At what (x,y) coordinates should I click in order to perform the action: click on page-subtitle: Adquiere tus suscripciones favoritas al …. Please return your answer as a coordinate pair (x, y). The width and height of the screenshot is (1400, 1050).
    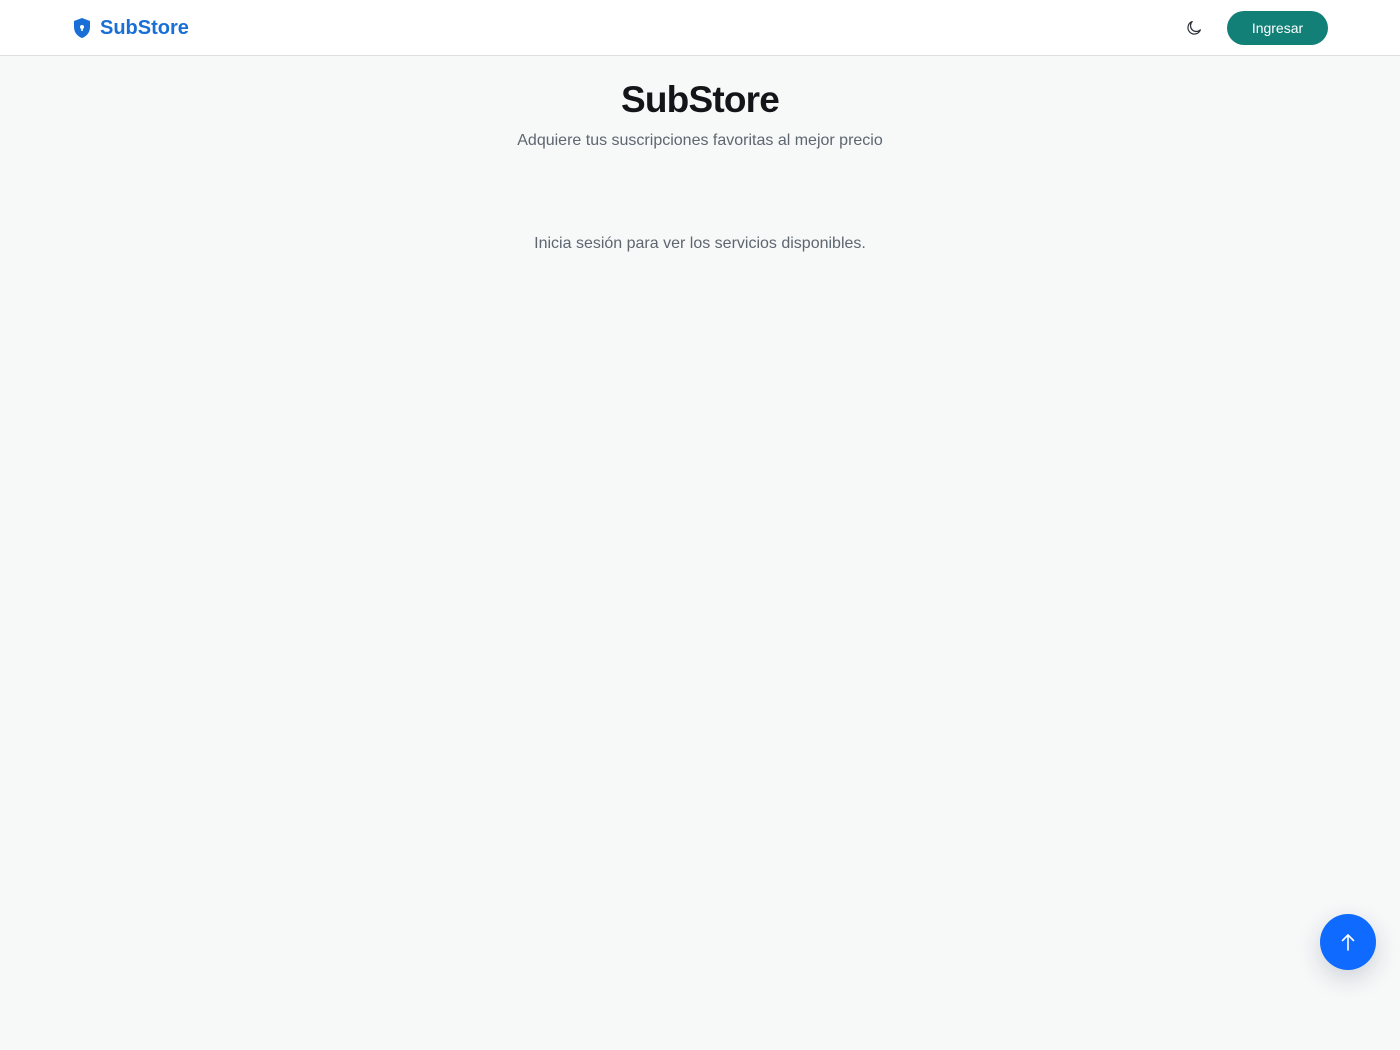
    Looking at the image, I should click on (700, 140).